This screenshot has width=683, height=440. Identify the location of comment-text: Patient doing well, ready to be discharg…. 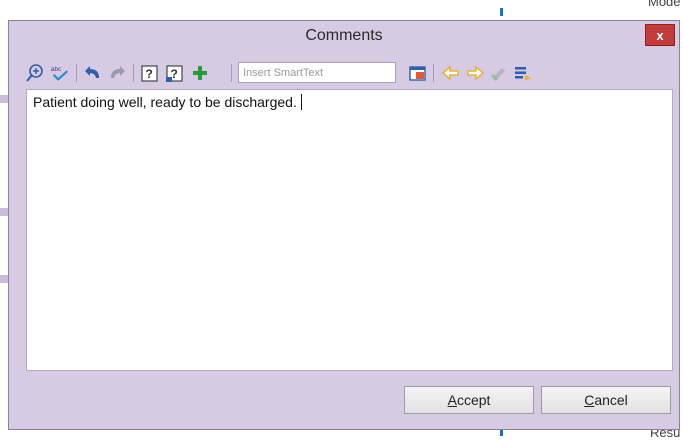
(165, 102).